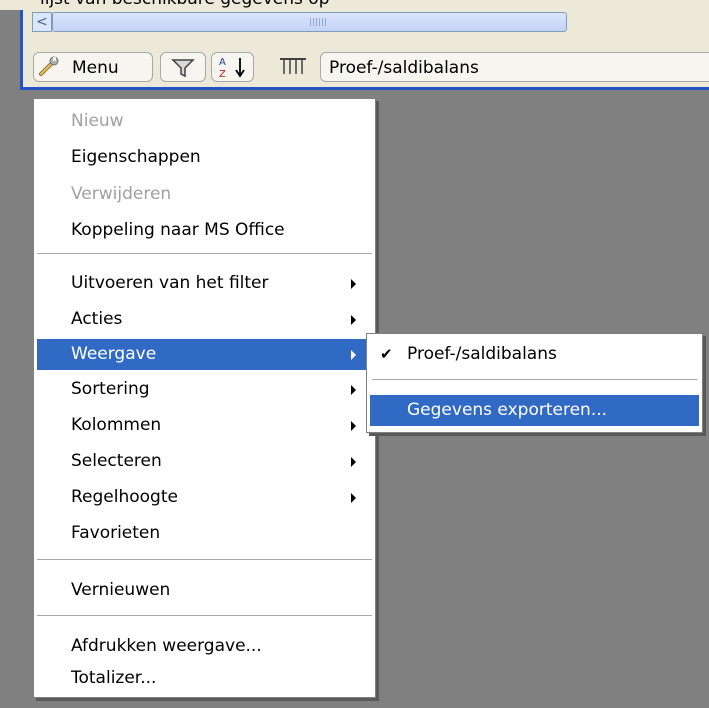 The image size is (709, 708). What do you see at coordinates (204, 425) in the screenshot?
I see `menu-item-kolommen: Kolommen` at bounding box center [204, 425].